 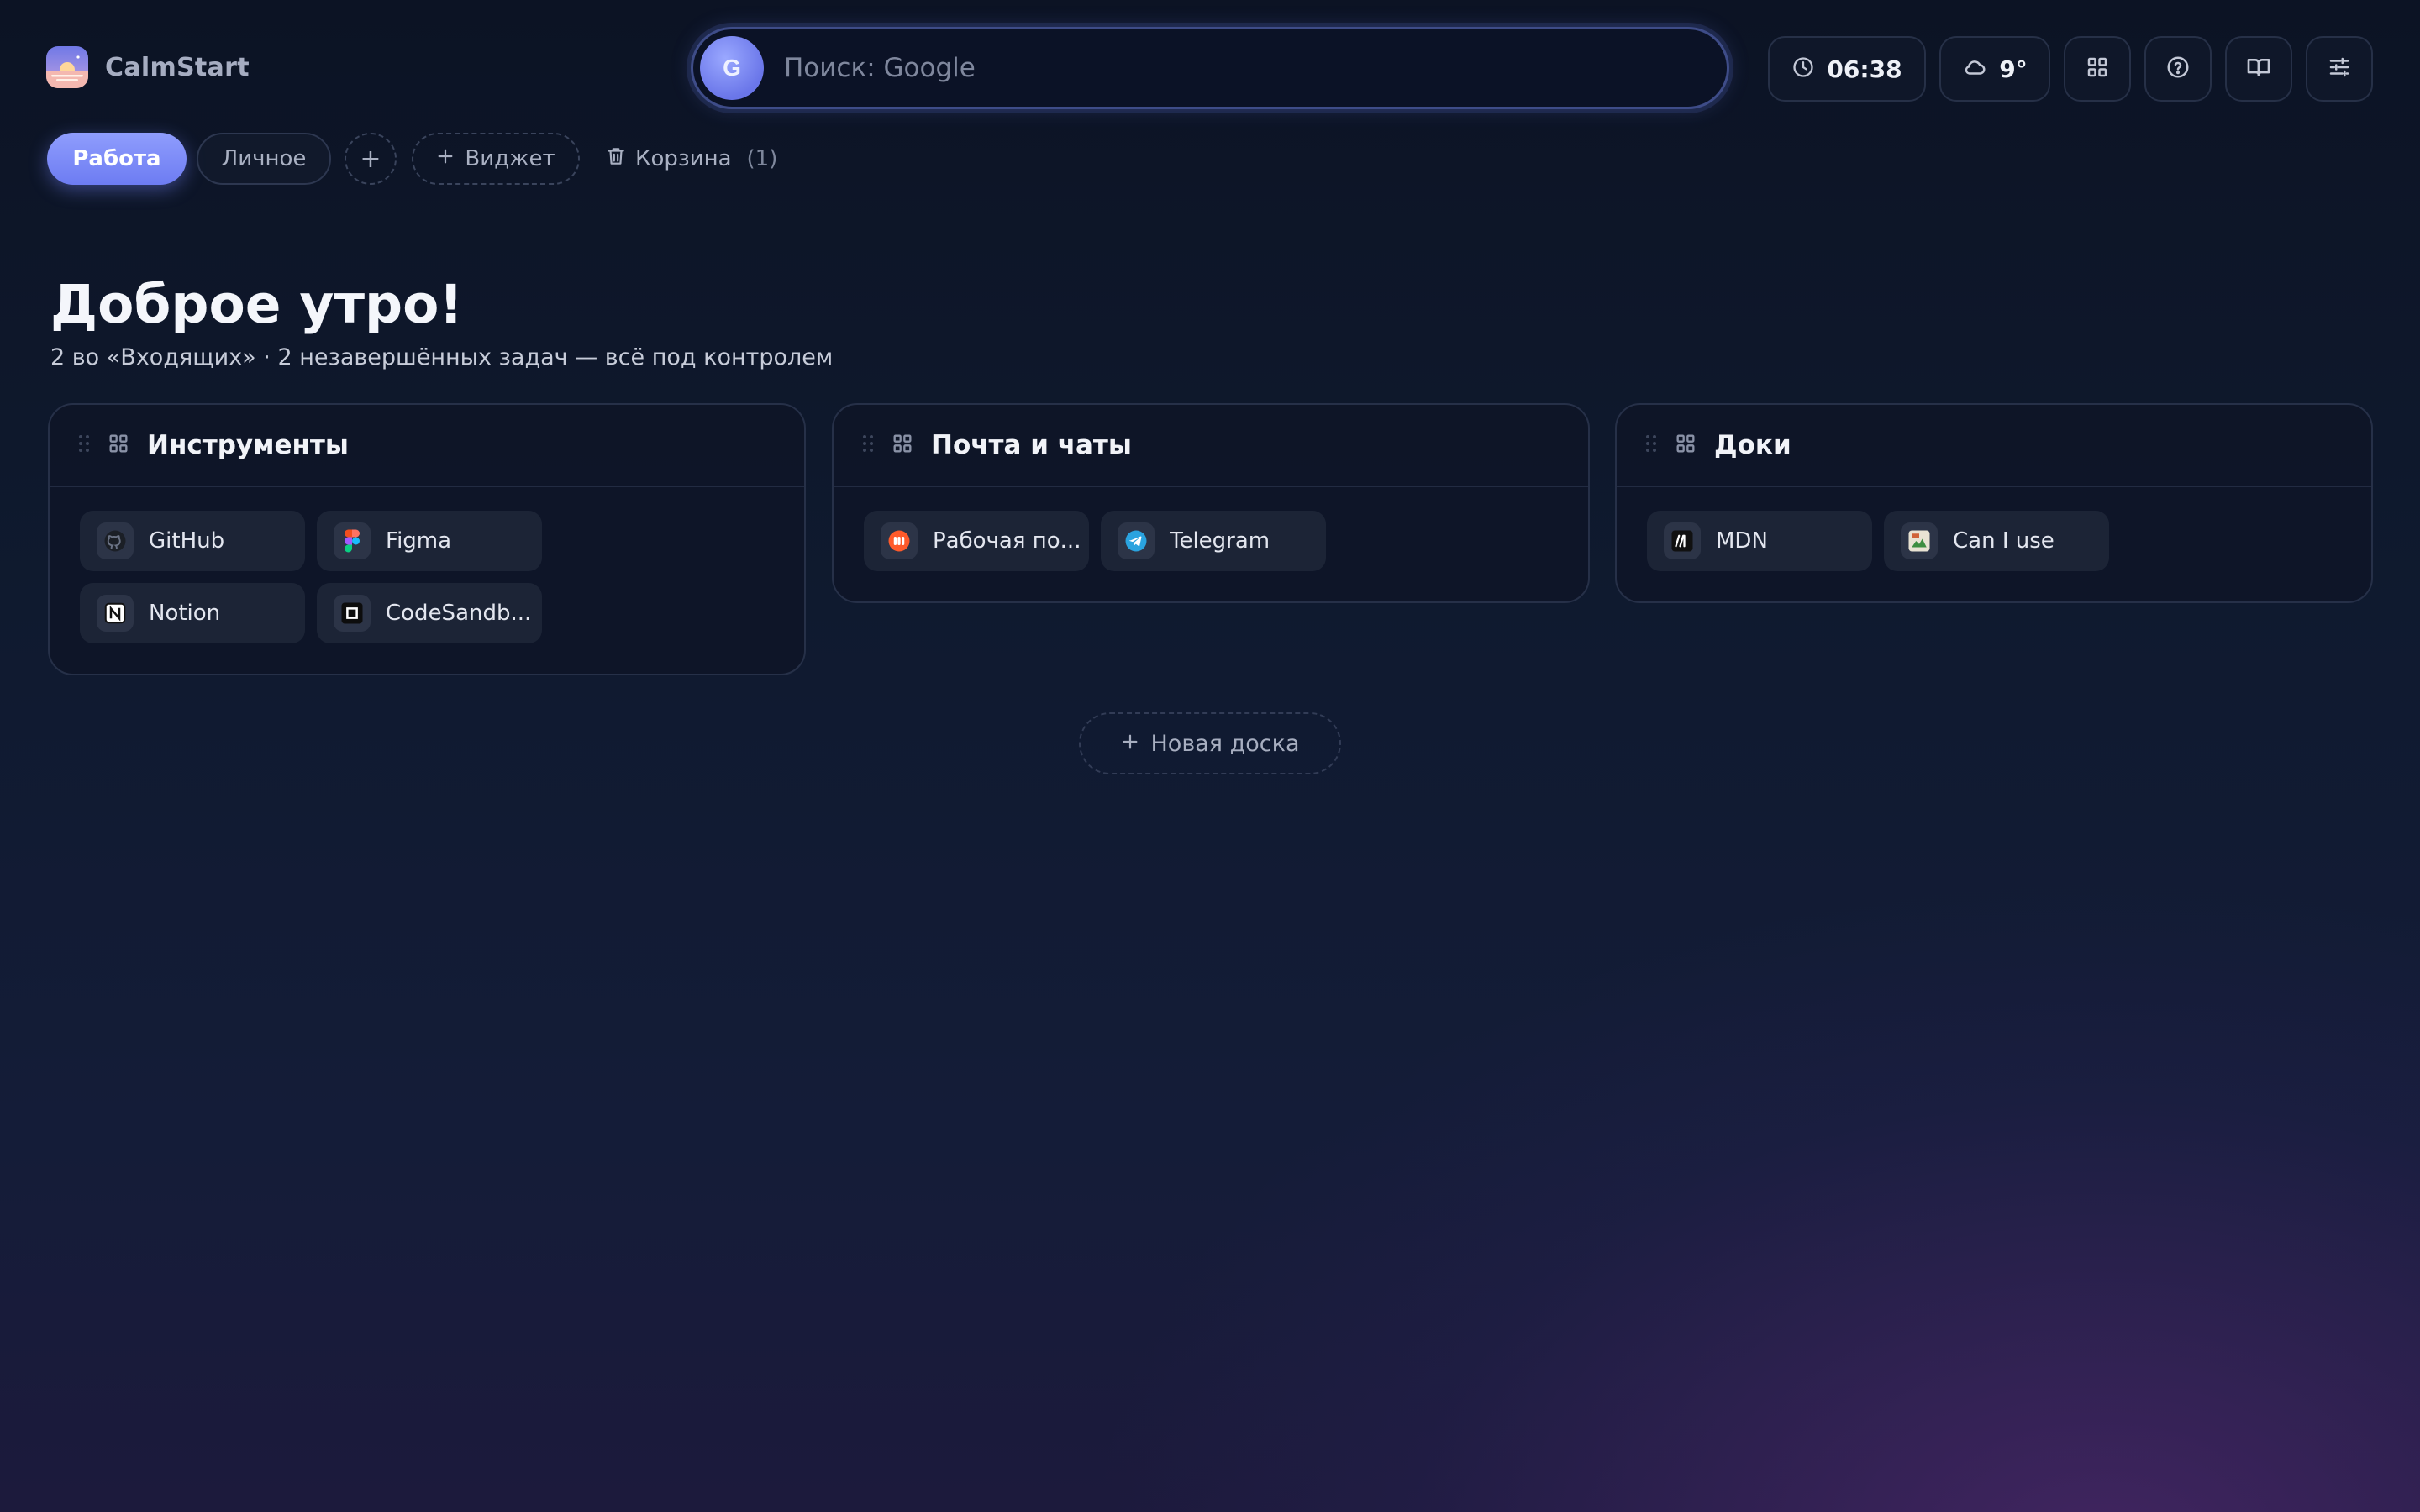 What do you see at coordinates (1994, 446) in the screenshot?
I see `board-header: Доки` at bounding box center [1994, 446].